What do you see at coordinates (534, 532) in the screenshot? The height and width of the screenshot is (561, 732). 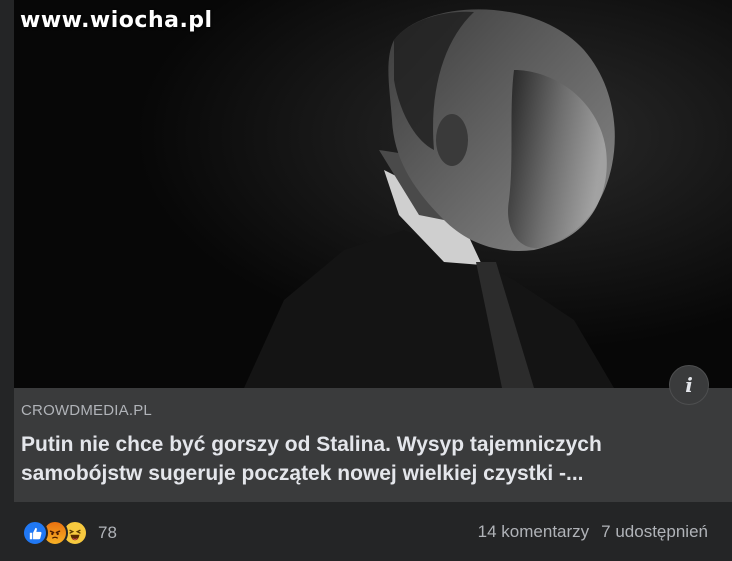 I see `comments-link: 14 komentarzy` at bounding box center [534, 532].